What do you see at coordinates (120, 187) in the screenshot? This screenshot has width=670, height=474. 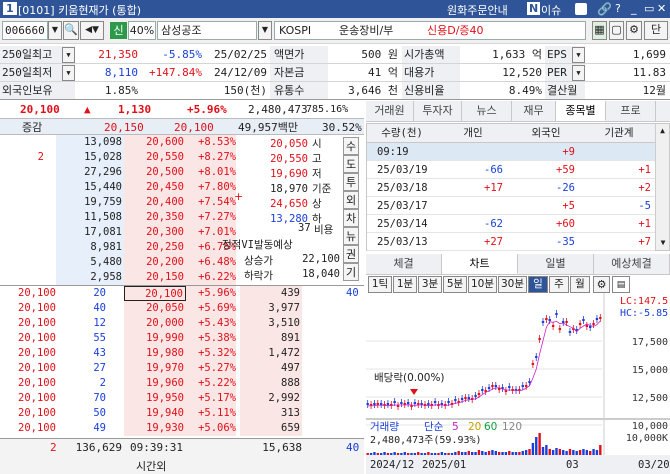 I see `ask-row: 15,440 20,450 +7.80%` at bounding box center [120, 187].